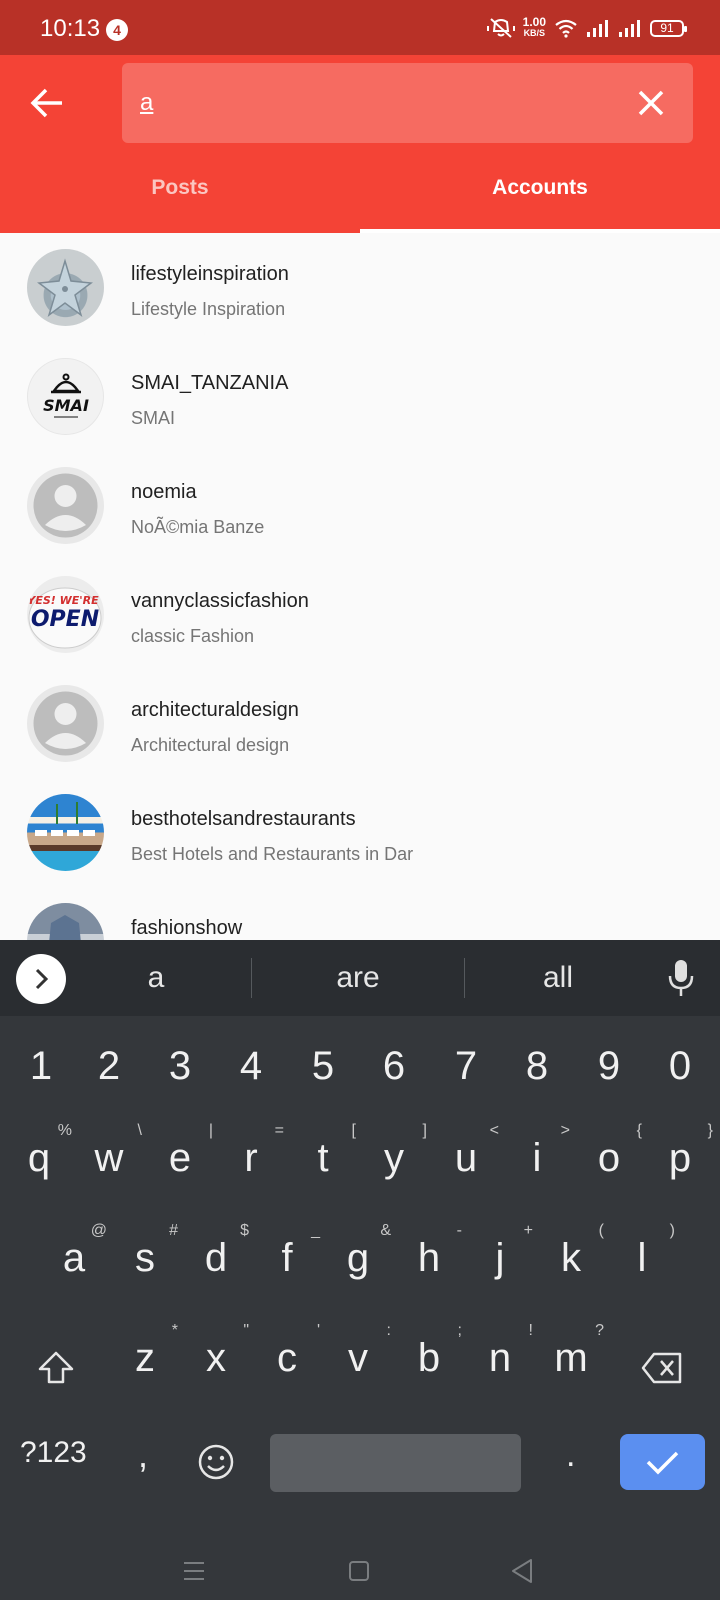 Image resolution: width=720 pixels, height=1600 pixels. I want to click on key-g: g &, so click(358, 1251).